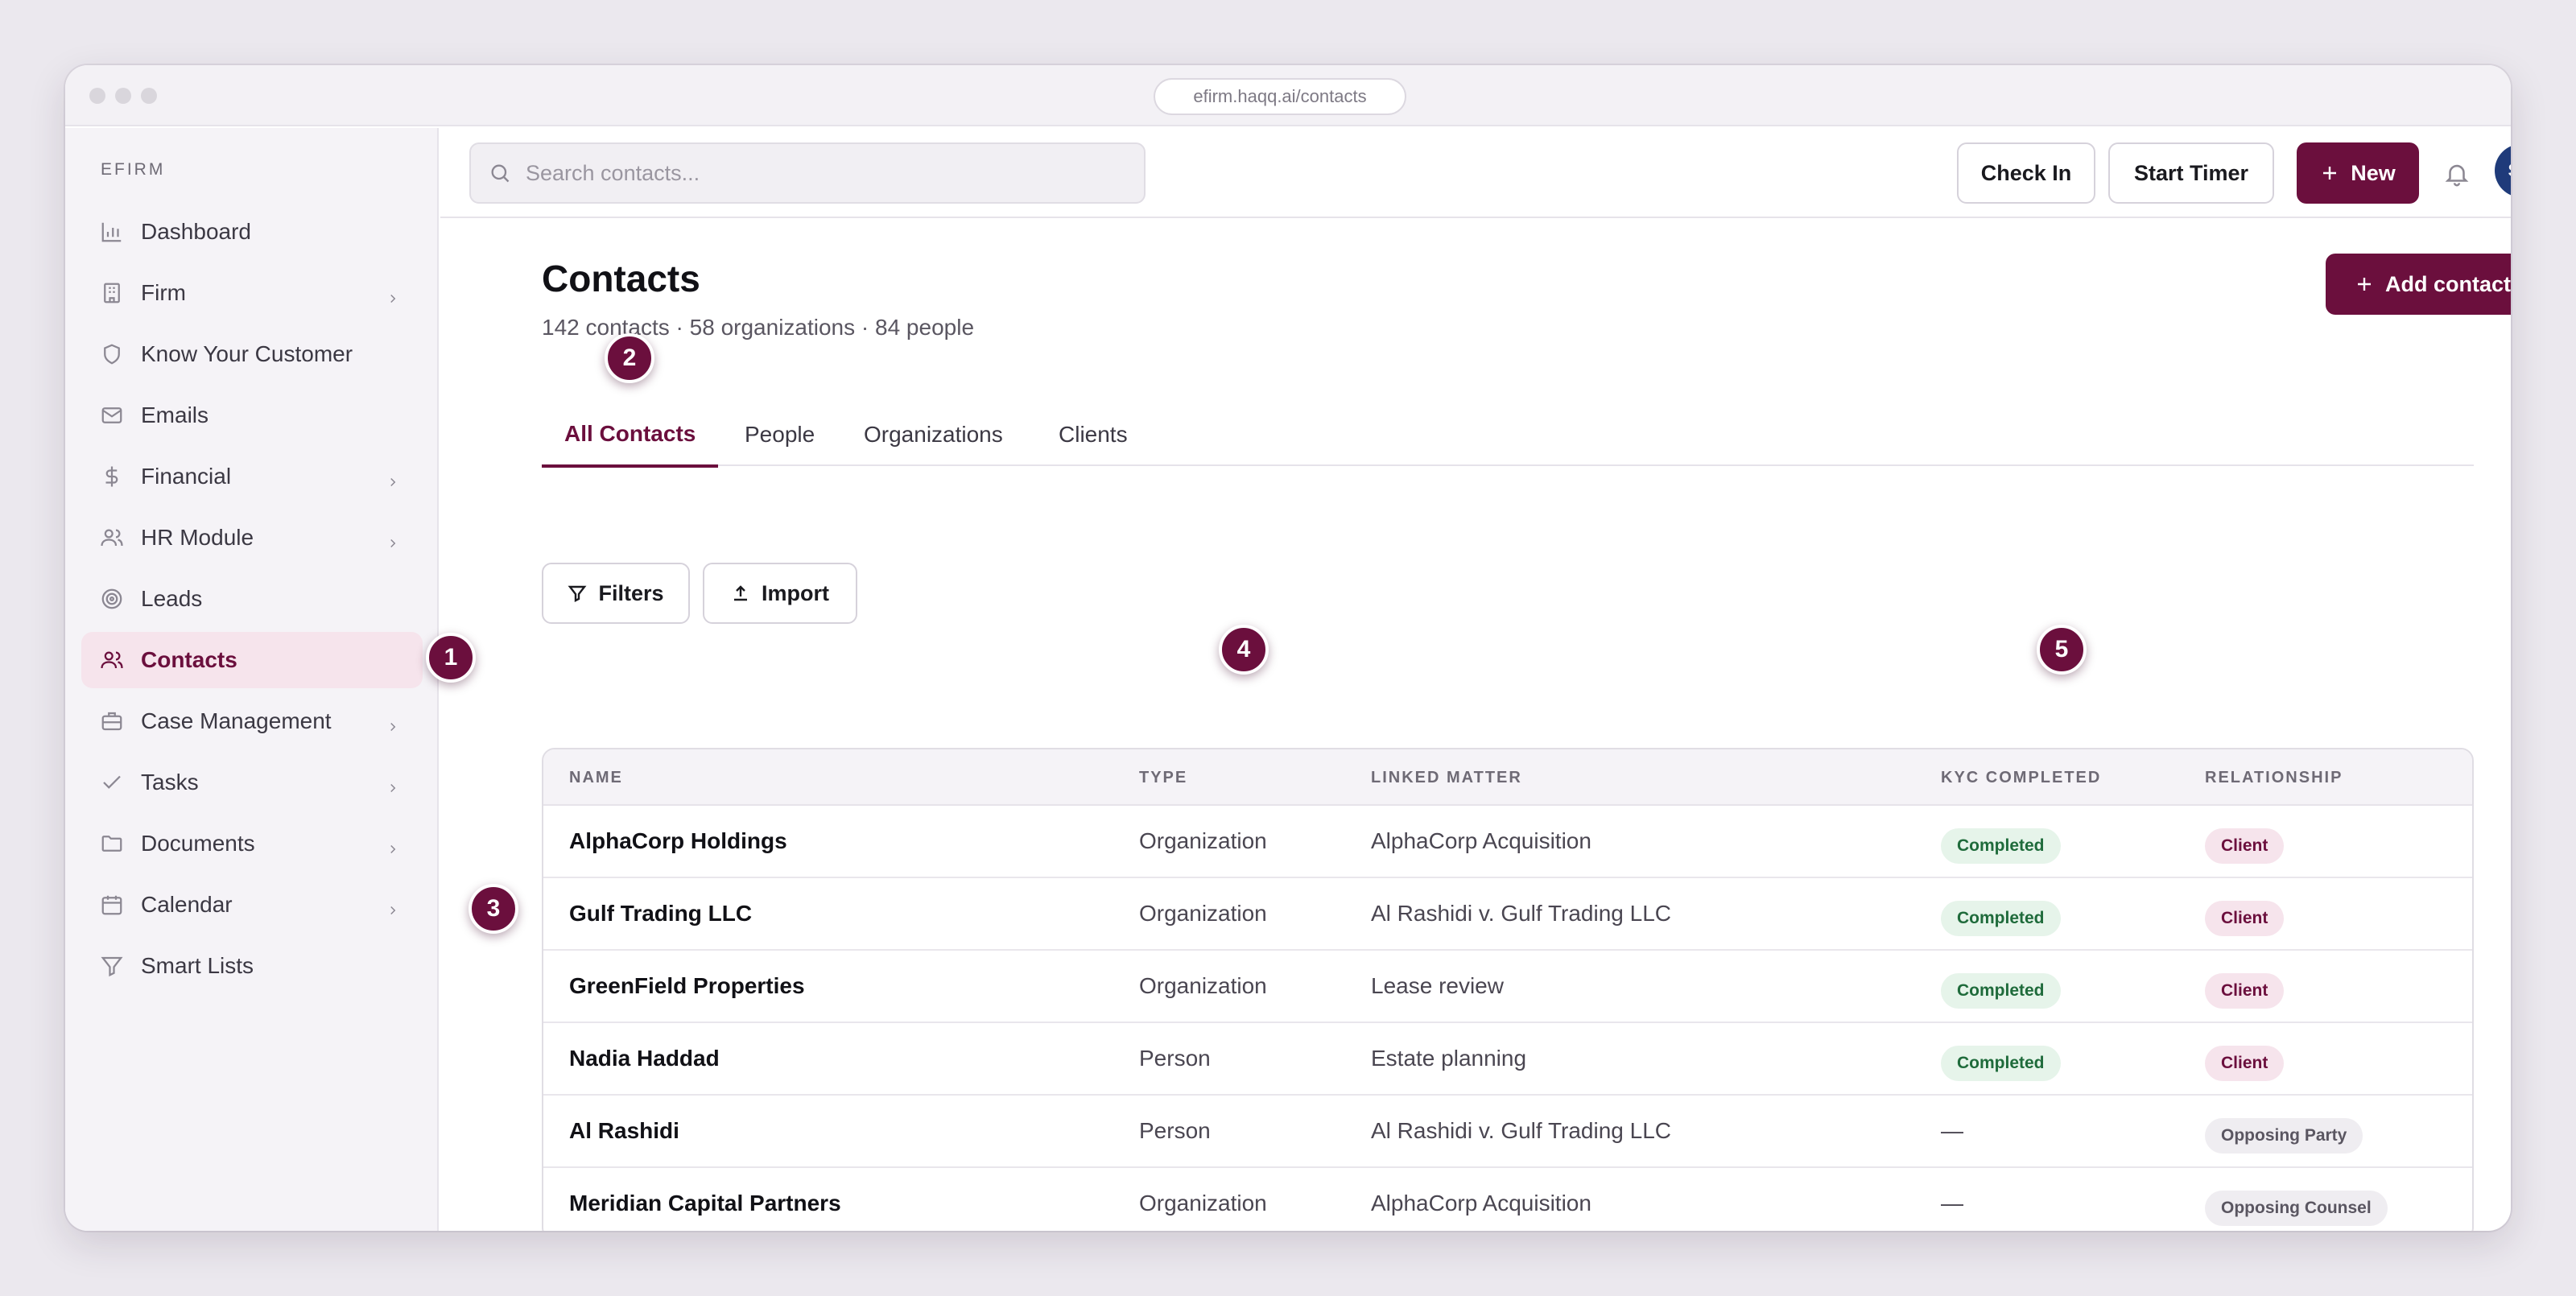 This screenshot has width=2576, height=1296. Describe the element at coordinates (112, 232) in the screenshot. I see `chart-bar-icon` at that location.